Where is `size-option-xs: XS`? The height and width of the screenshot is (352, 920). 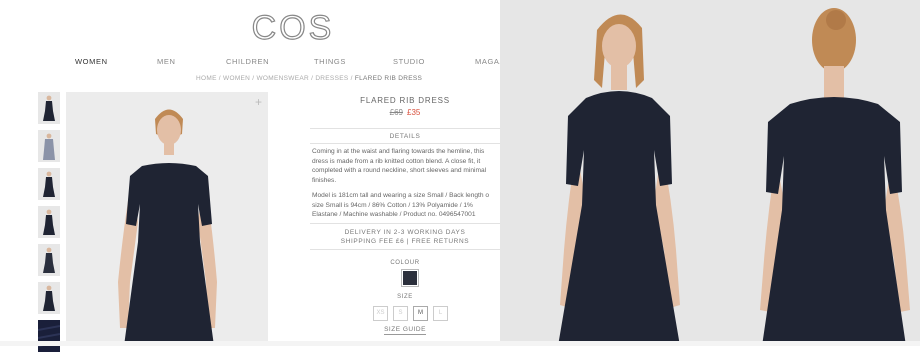
size-option-xs: XS is located at coordinates (380, 313).